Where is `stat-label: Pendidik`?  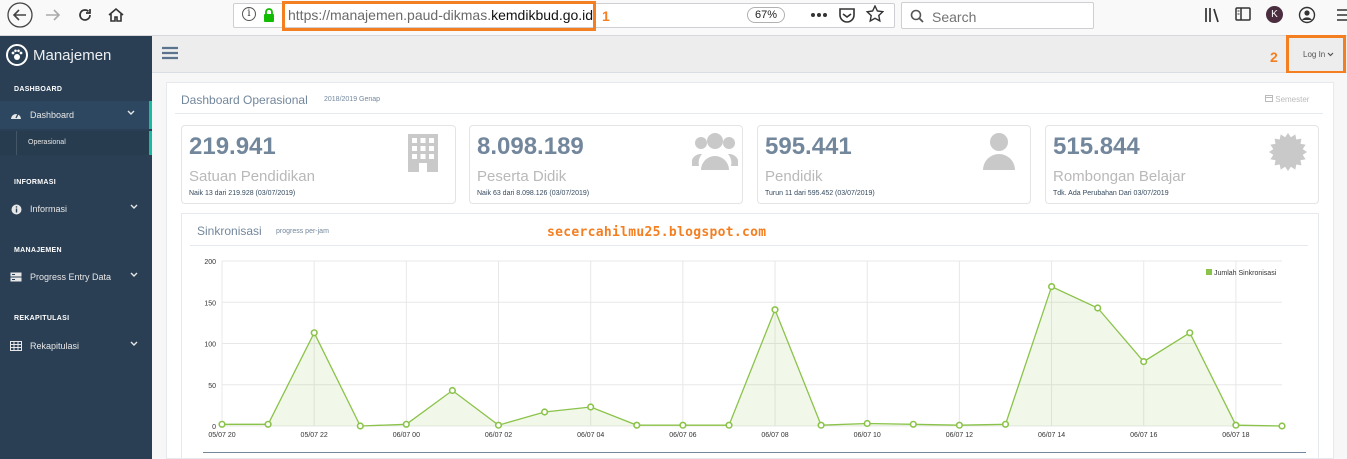
stat-label: Pendidik is located at coordinates (794, 176).